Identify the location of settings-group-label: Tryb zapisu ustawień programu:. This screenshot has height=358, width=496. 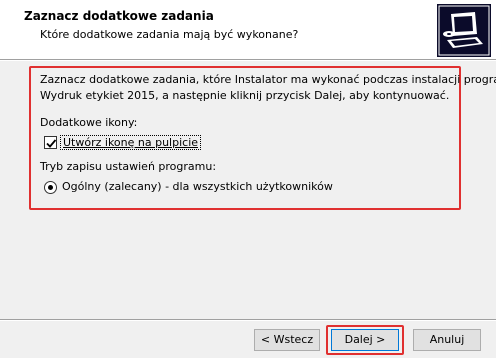
(128, 166).